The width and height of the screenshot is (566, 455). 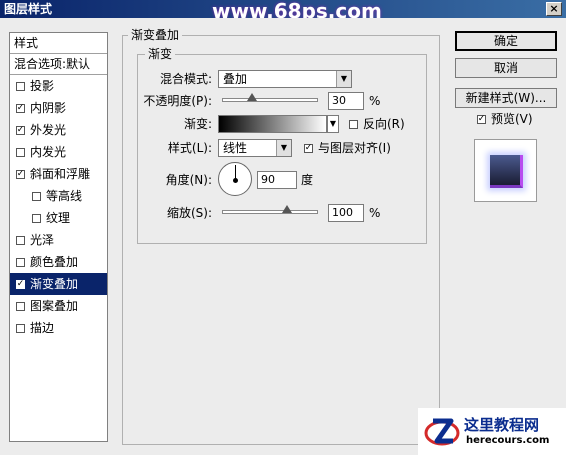 What do you see at coordinates (48, 152) in the screenshot?
I see `style-item-label: 内发光` at bounding box center [48, 152].